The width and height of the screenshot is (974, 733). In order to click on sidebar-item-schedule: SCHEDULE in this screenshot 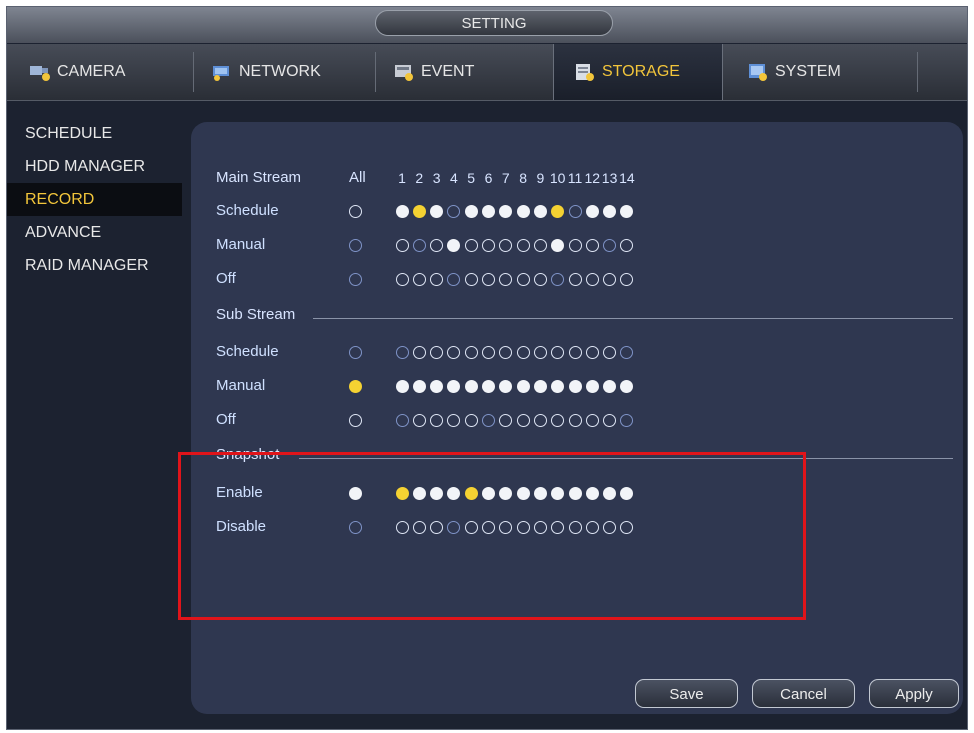, I will do `click(94, 133)`.